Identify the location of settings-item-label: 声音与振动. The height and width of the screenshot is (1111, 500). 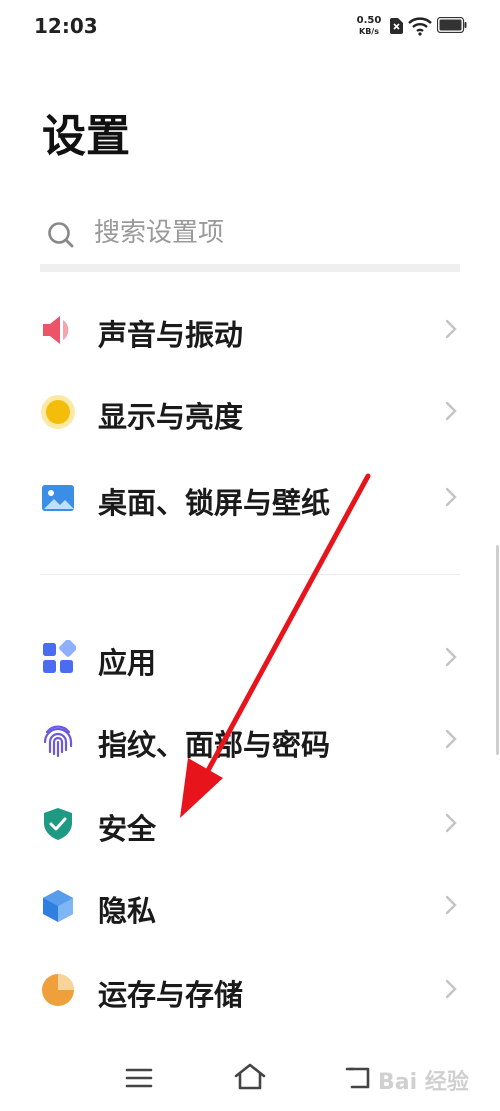
(171, 335).